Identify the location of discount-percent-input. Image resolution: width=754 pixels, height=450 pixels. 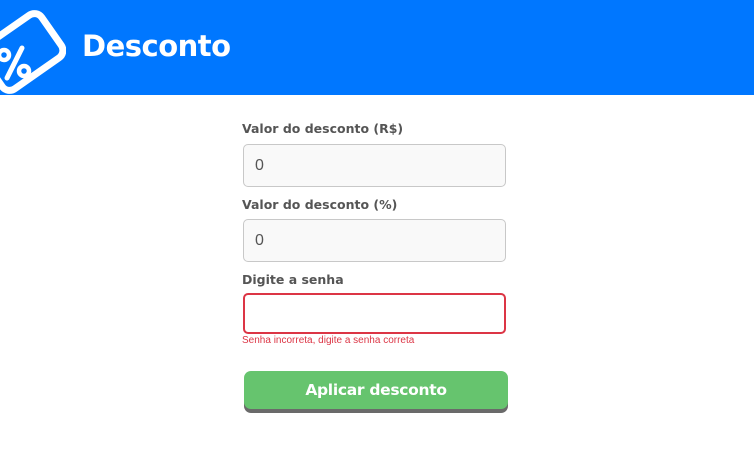
(374, 240).